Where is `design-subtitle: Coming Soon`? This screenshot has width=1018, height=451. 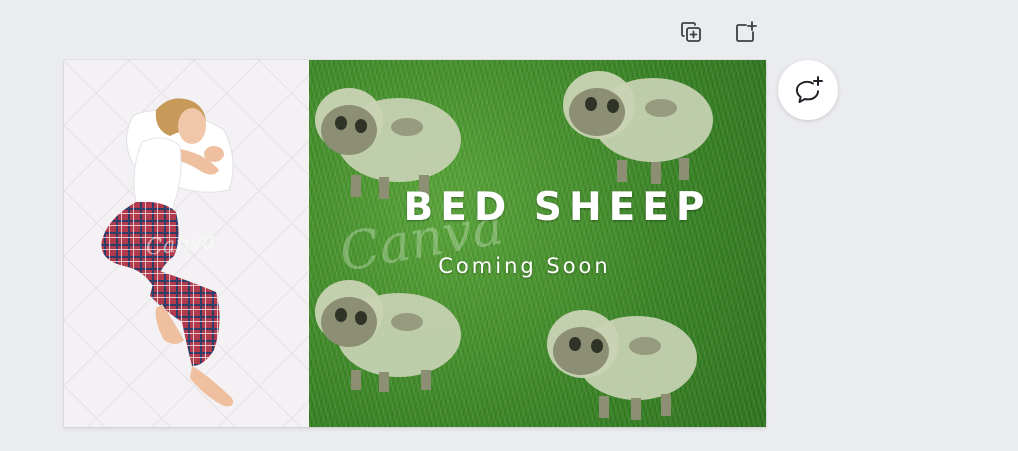 design-subtitle: Coming Soon is located at coordinates (531, 266).